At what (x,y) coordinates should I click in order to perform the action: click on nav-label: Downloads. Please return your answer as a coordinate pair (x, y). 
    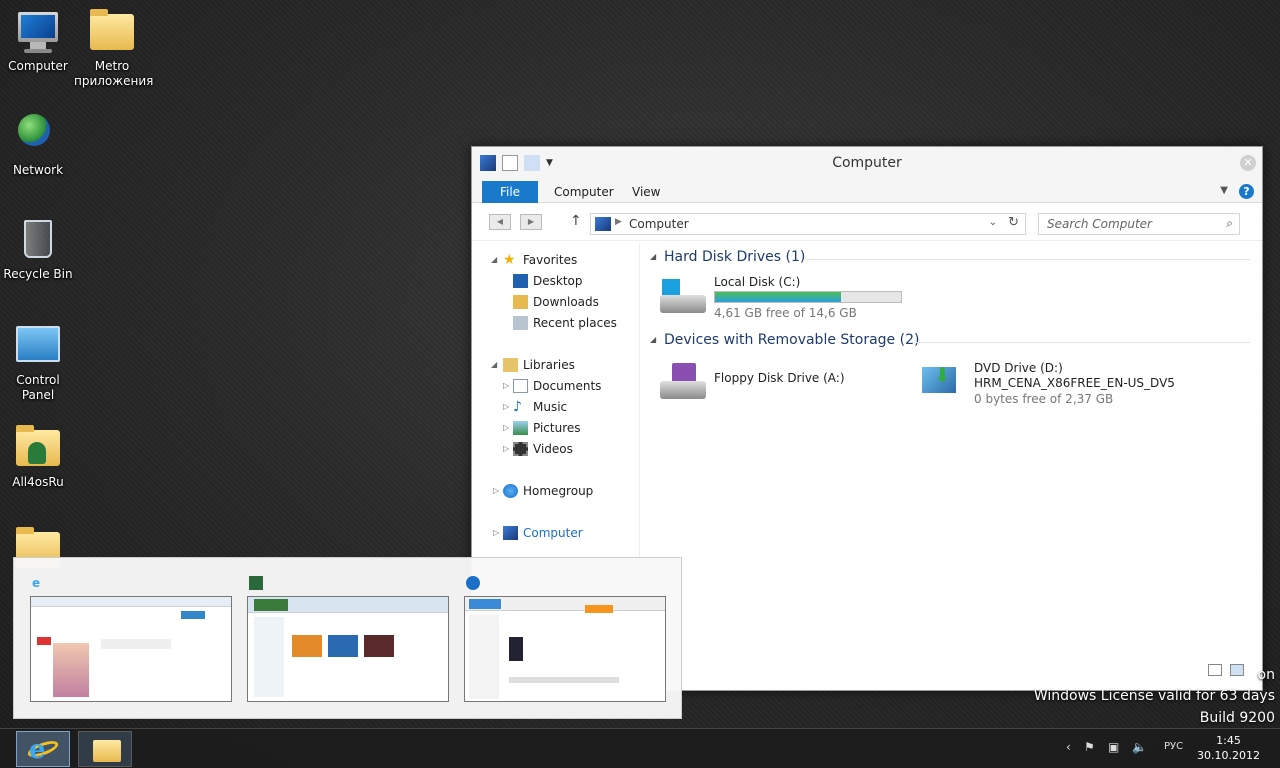
    Looking at the image, I should click on (566, 302).